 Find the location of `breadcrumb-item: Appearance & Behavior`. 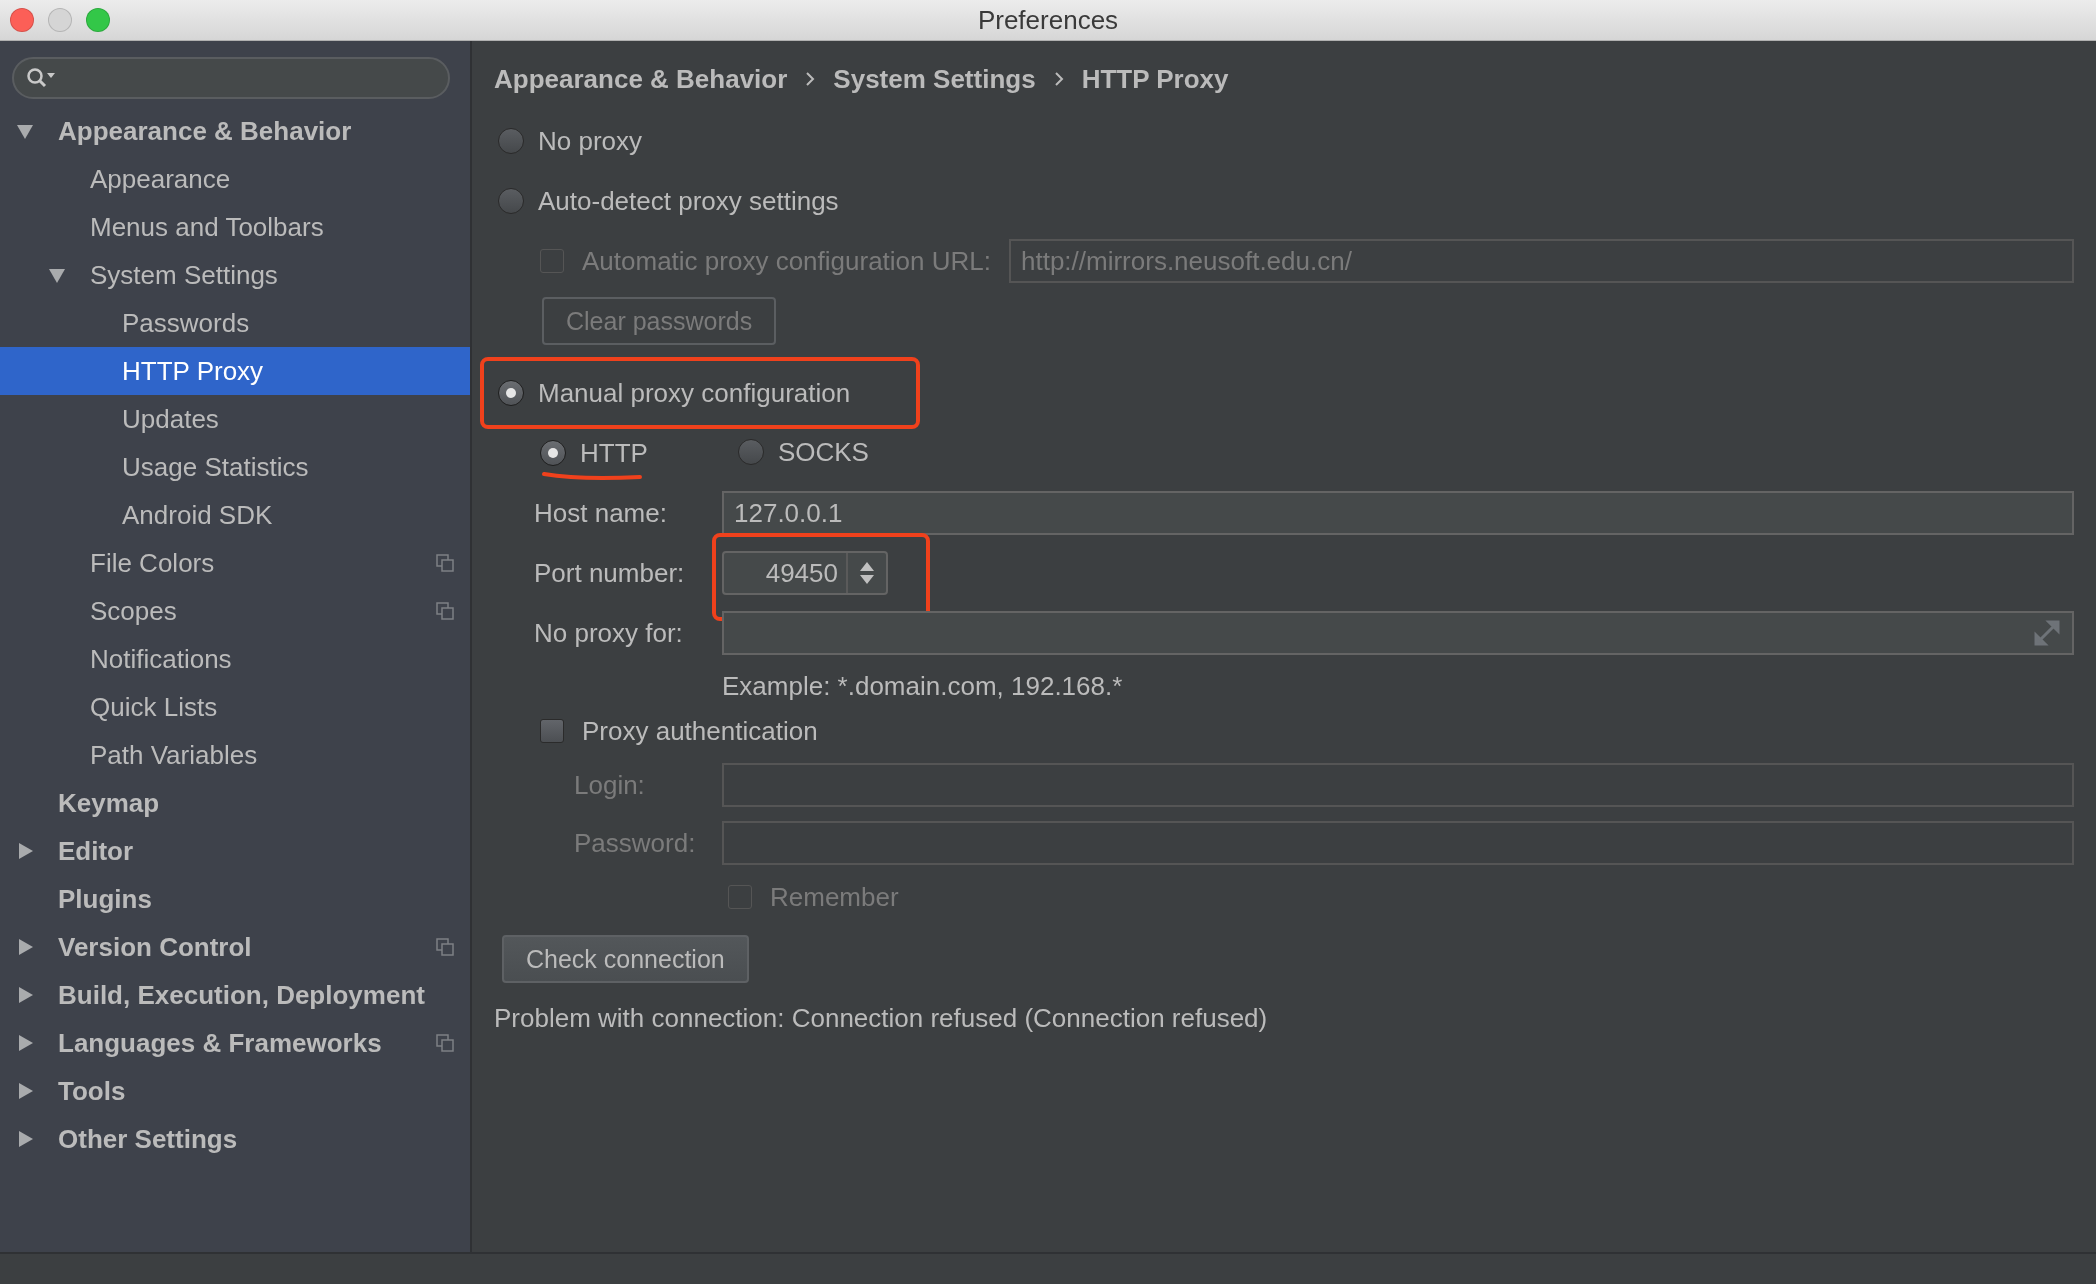

breadcrumb-item: Appearance & Behavior is located at coordinates (641, 79).